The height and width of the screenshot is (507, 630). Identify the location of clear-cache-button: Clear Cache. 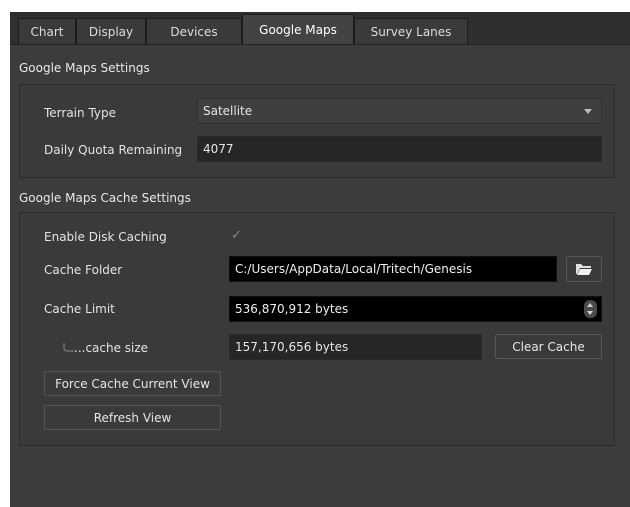
(548, 346).